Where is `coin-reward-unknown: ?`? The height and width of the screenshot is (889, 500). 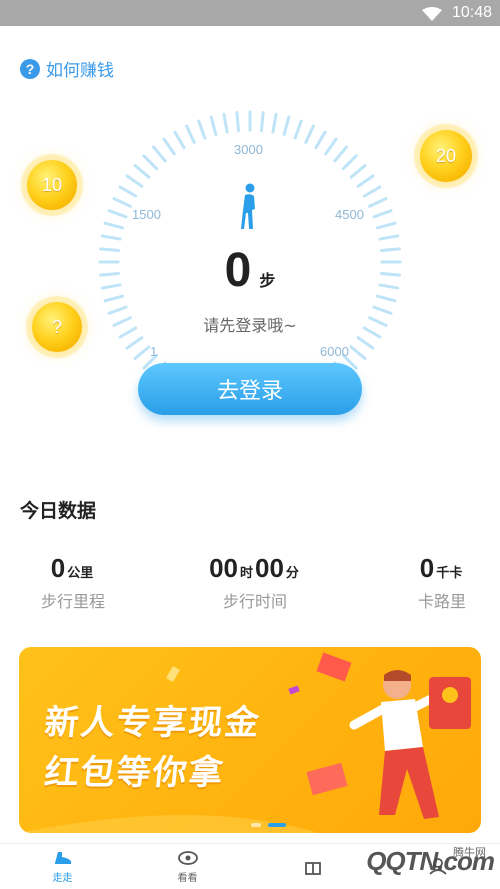
coin-reward-unknown: ? is located at coordinates (57, 327).